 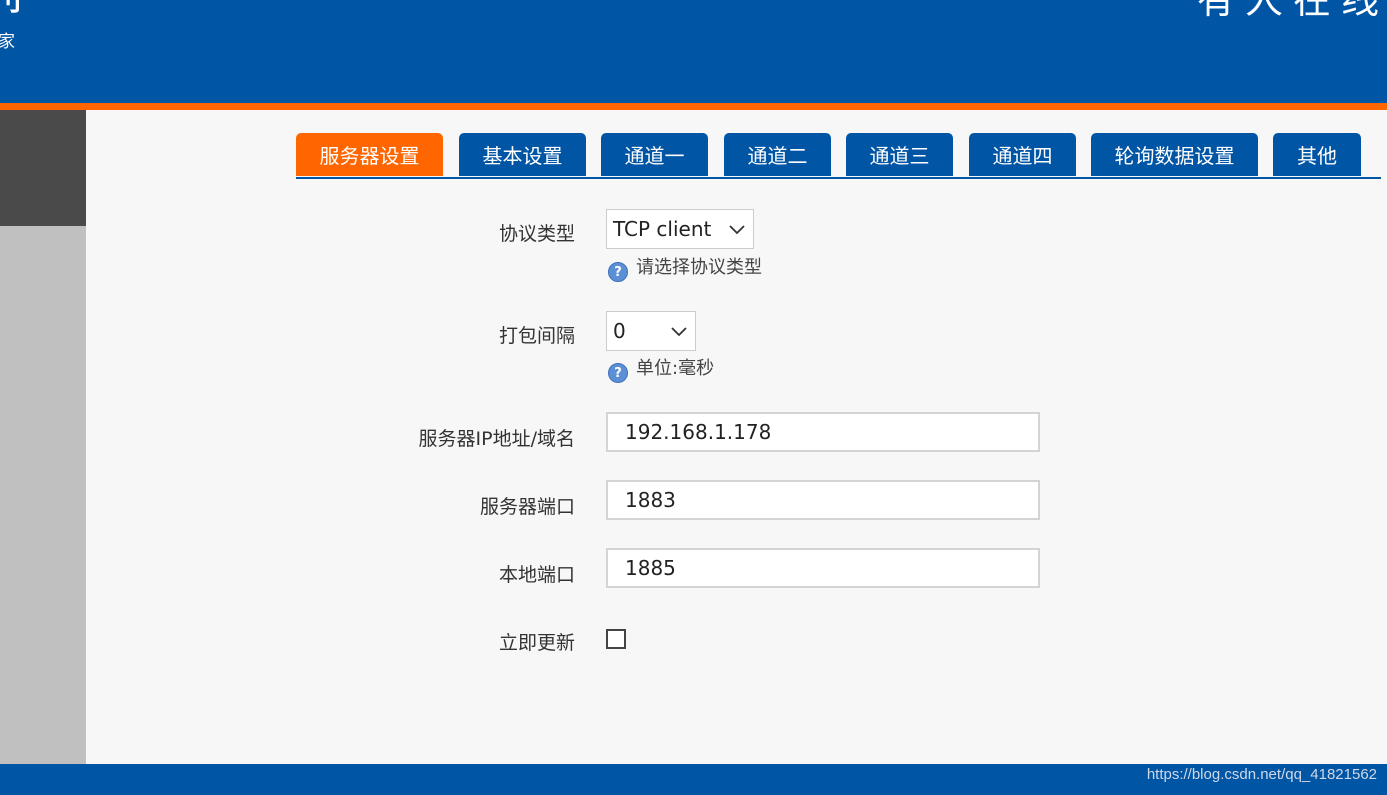 I want to click on tab-channel-3: 通道三, so click(x=899, y=154).